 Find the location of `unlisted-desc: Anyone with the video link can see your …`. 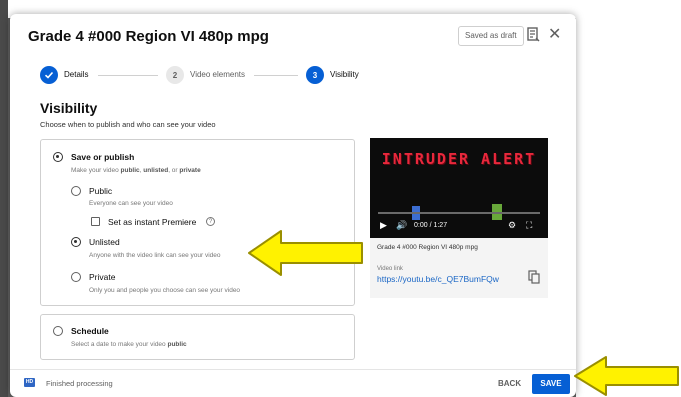

unlisted-desc: Anyone with the video link can see your … is located at coordinates (155, 255).